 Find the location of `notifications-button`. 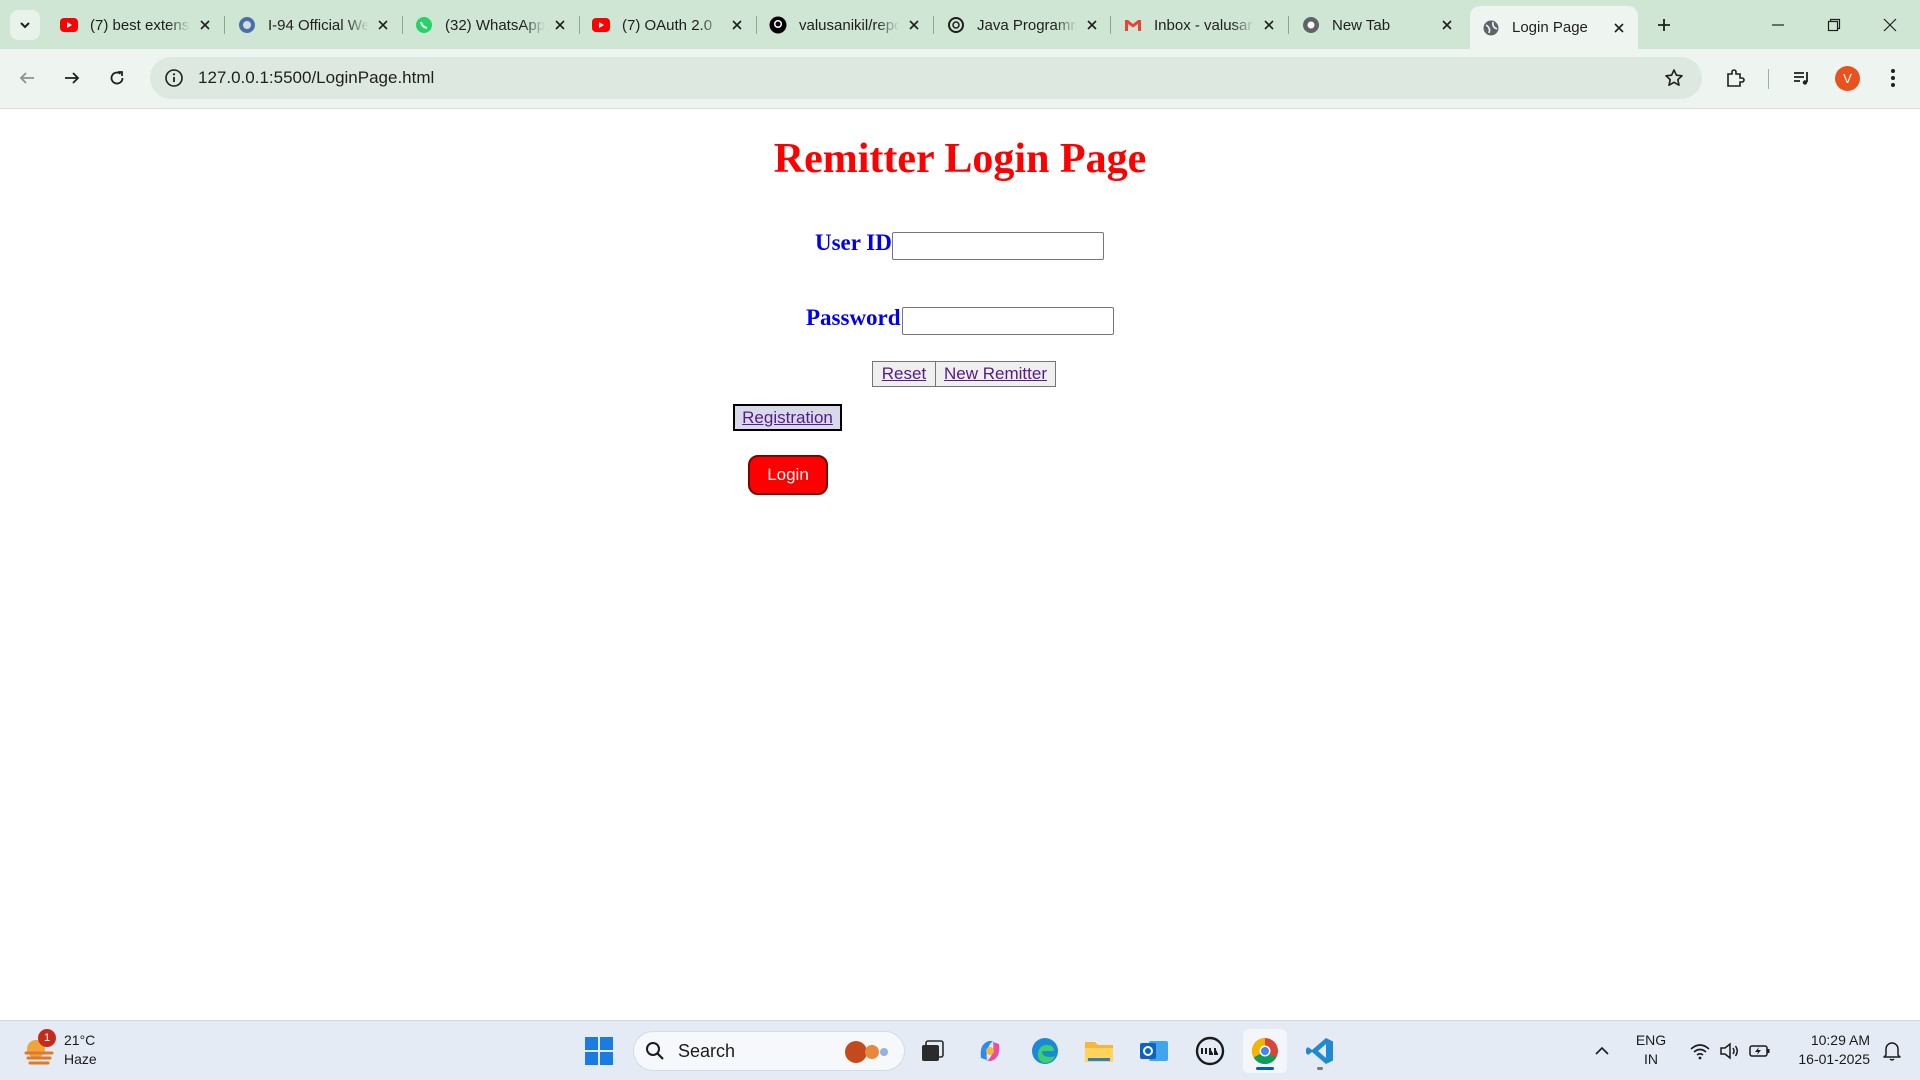

notifications-button is located at coordinates (1892, 1051).